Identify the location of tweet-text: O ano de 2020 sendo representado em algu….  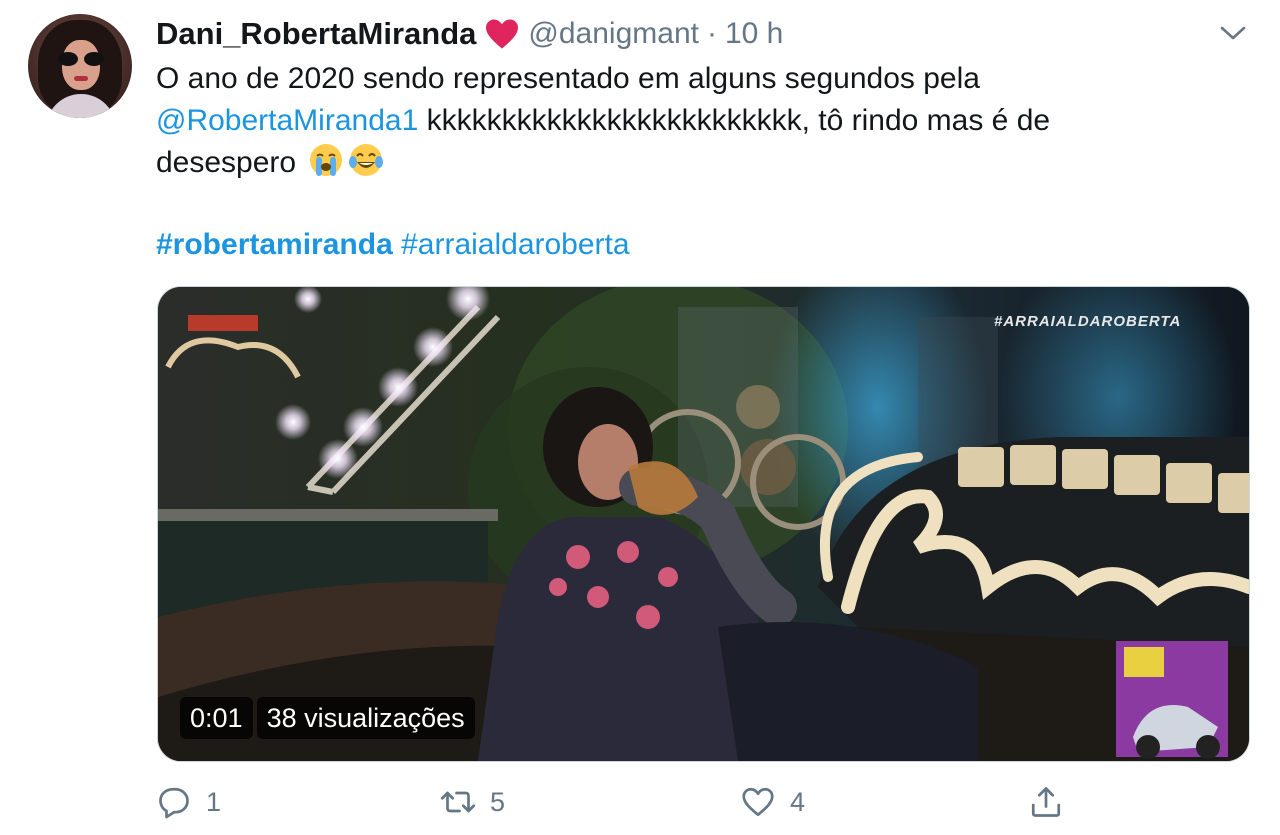
(696, 121).